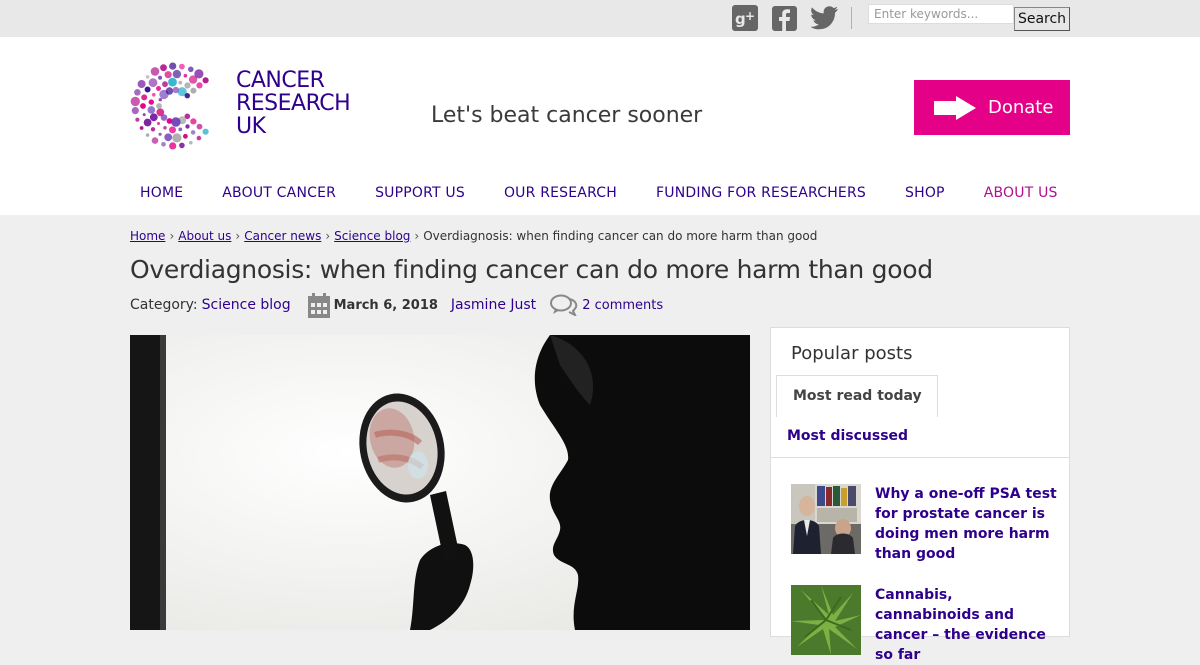 The width and height of the screenshot is (1200, 665). I want to click on category-link: Science blog, so click(246, 305).